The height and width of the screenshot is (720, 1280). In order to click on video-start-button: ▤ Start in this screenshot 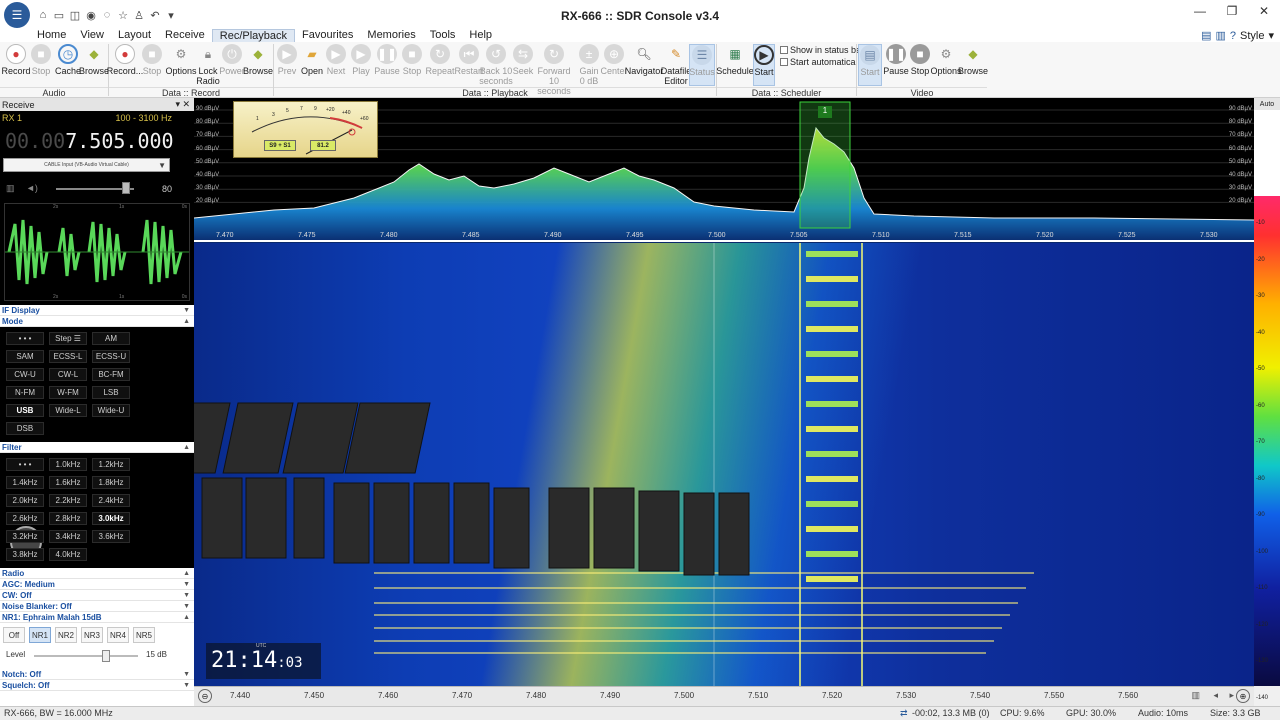, I will do `click(870, 65)`.